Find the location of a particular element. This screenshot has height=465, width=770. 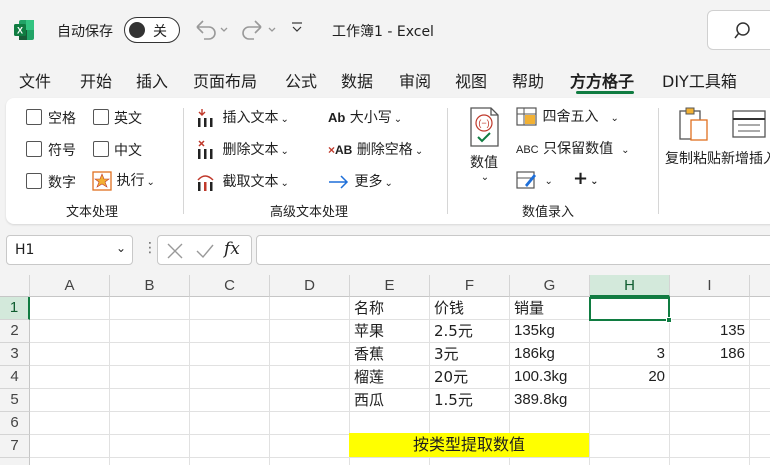

enter-icon is located at coordinates (205, 251).